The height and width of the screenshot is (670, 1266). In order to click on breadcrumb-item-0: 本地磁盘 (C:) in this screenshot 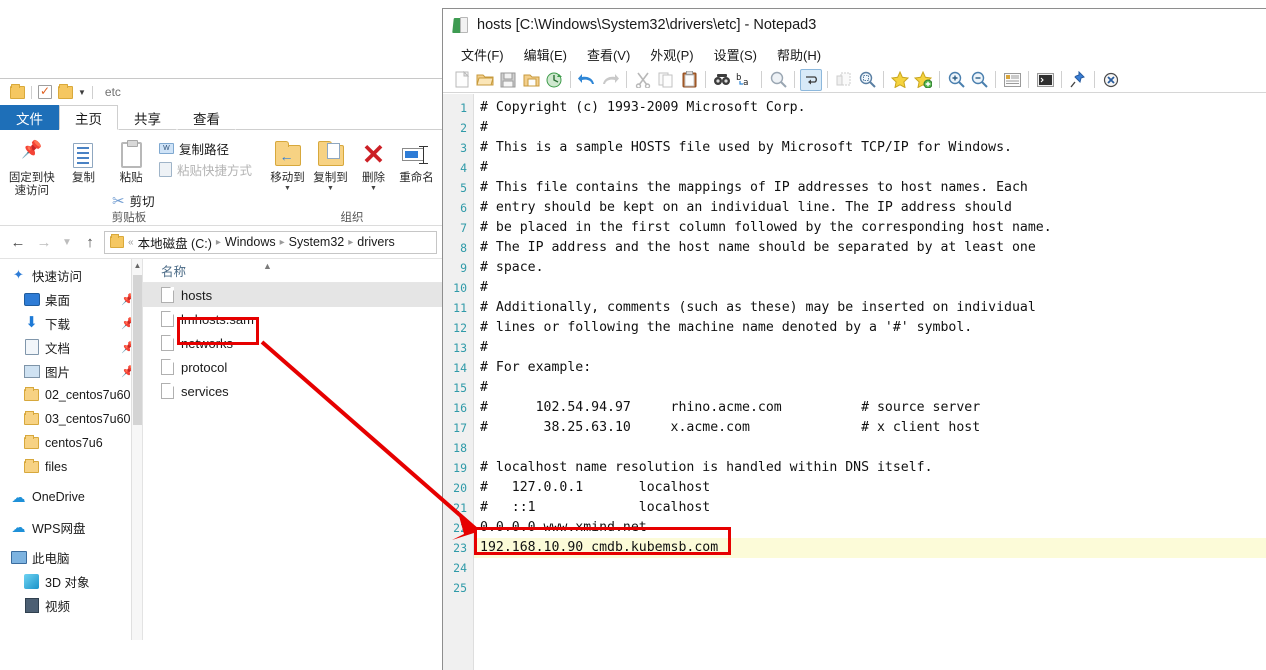, I will do `click(175, 242)`.